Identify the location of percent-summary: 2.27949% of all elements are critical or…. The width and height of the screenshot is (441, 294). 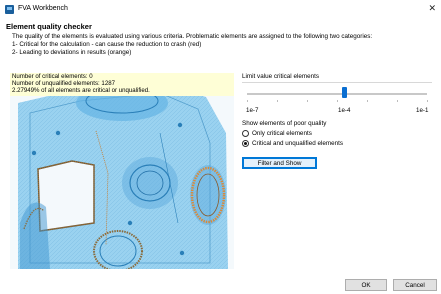
(81, 90).